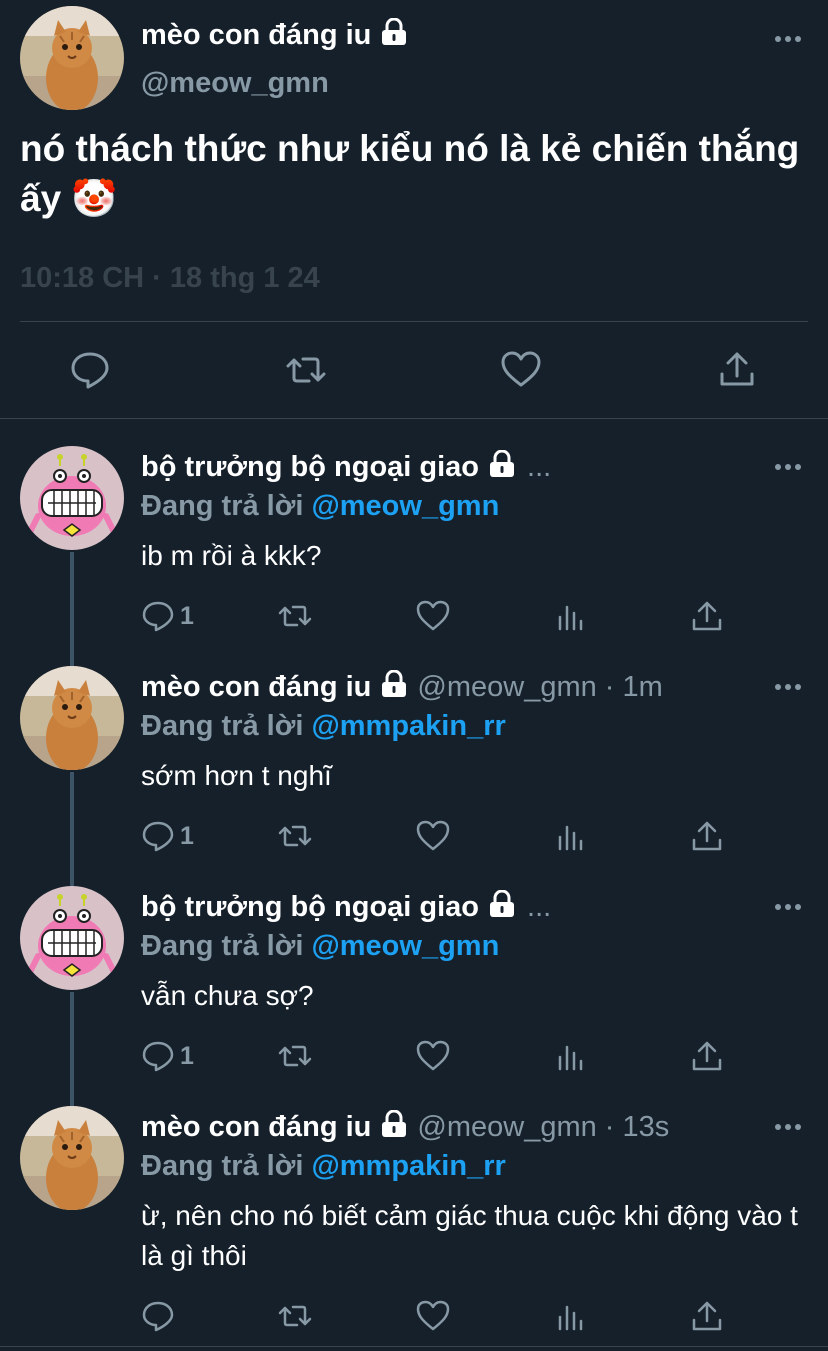 The width and height of the screenshot is (828, 1351). What do you see at coordinates (235, 83) in the screenshot?
I see `author-handle: @meow_gmn` at bounding box center [235, 83].